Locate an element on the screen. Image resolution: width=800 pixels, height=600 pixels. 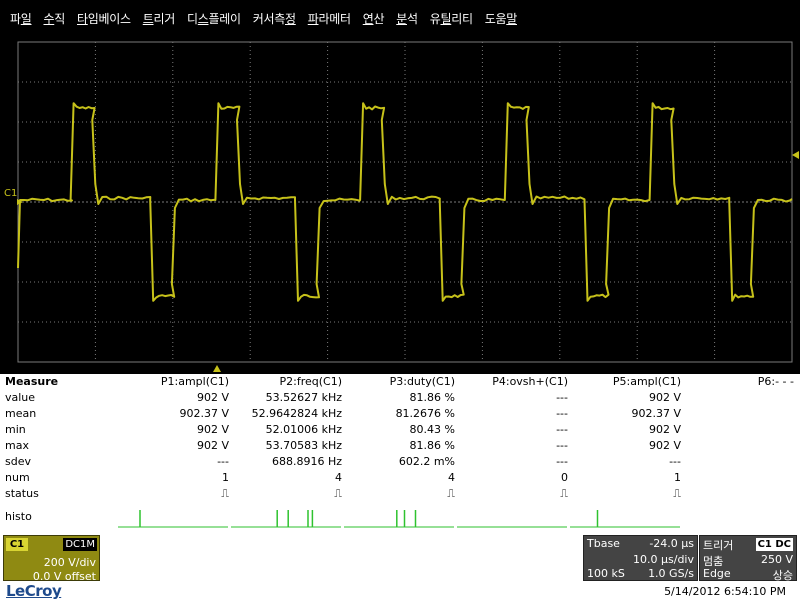
channel-1-vdiv: 200 V/div is located at coordinates (69, 562).